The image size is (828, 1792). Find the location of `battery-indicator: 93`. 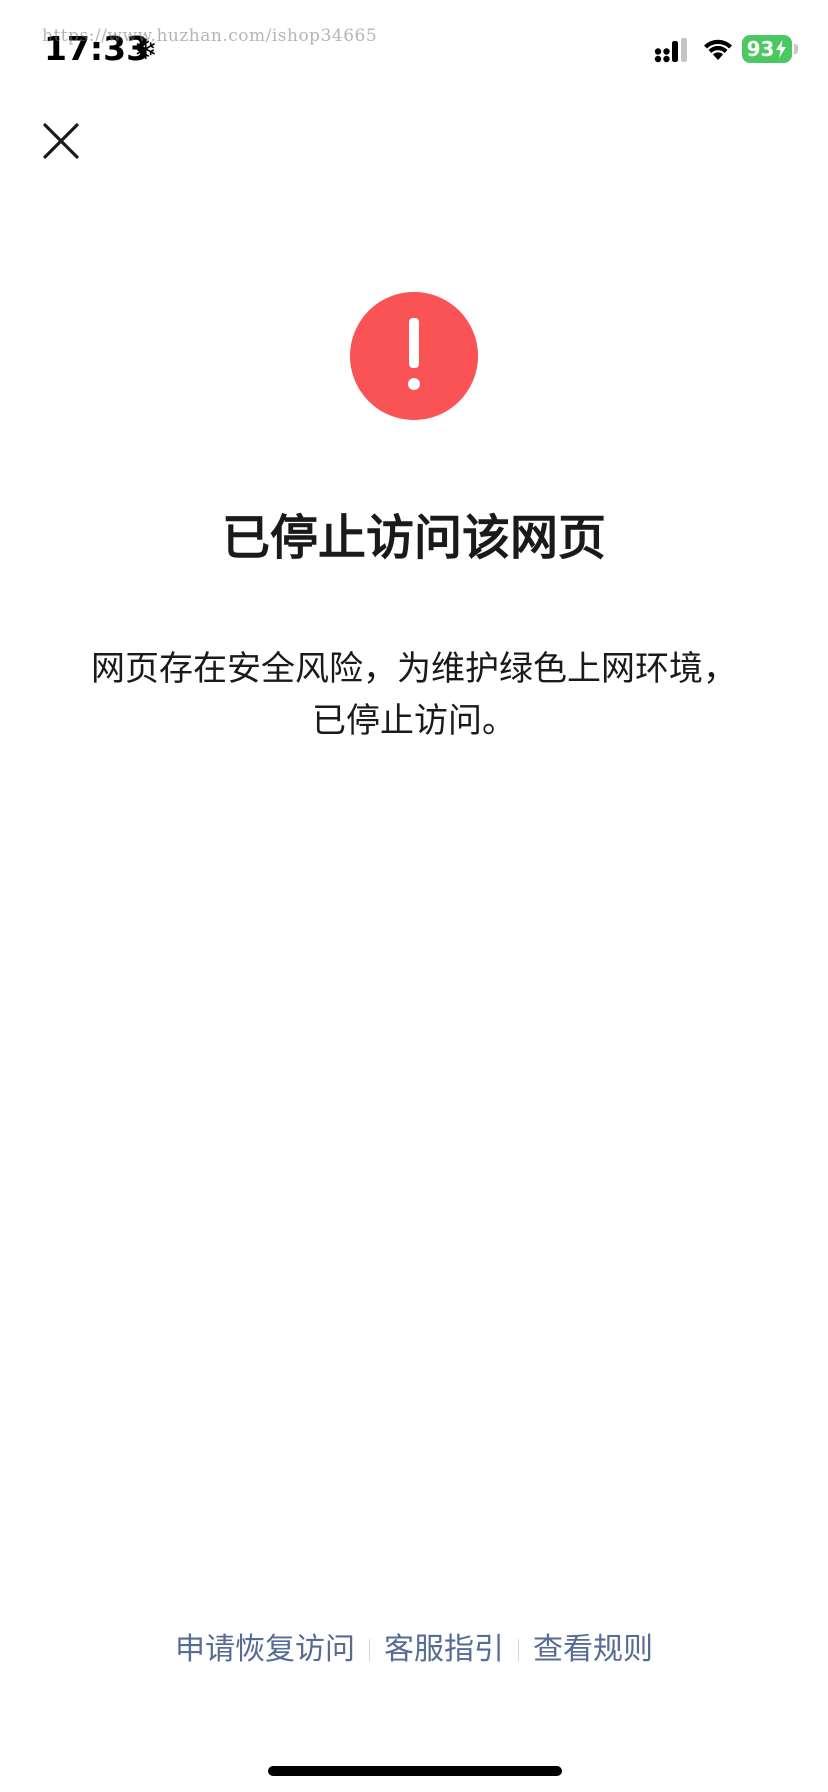

battery-indicator: 93 is located at coordinates (767, 49).